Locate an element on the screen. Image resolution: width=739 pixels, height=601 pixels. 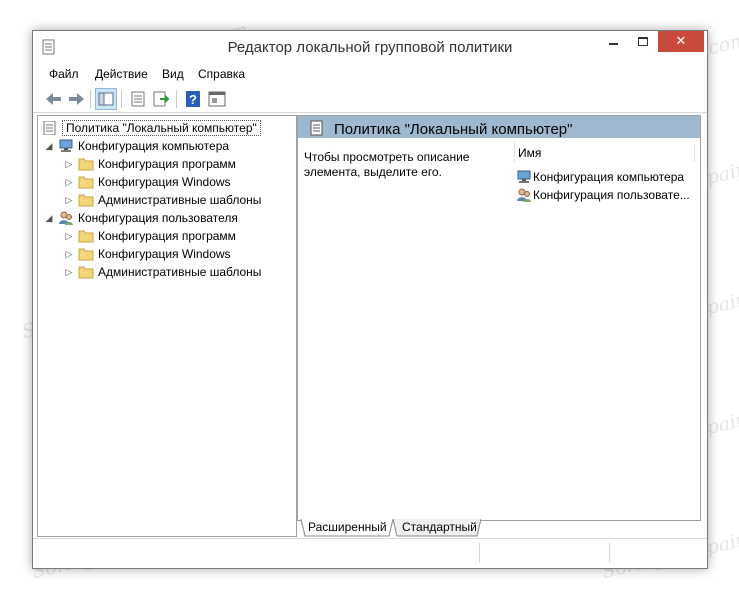
details-title: Политика "Локальный компьютер" is located at coordinates (453, 129).